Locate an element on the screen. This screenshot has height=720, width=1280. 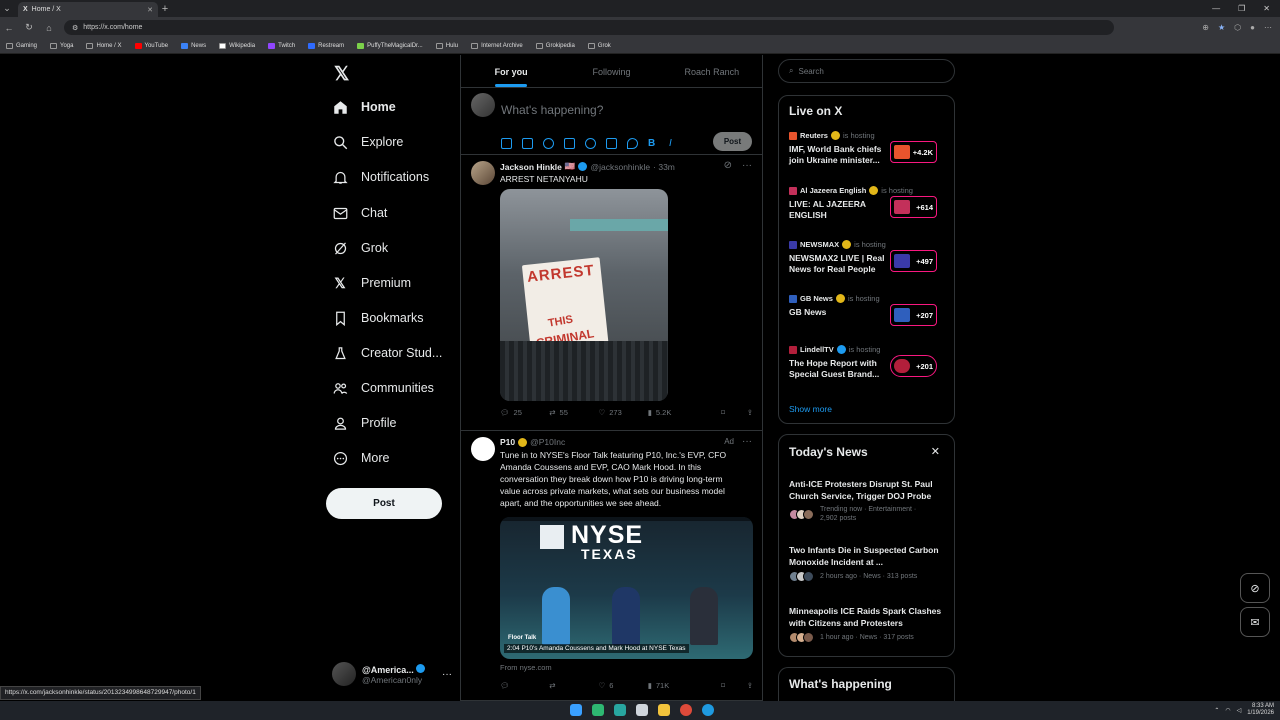
reload-icon: ↻ is located at coordinates (29, 27).